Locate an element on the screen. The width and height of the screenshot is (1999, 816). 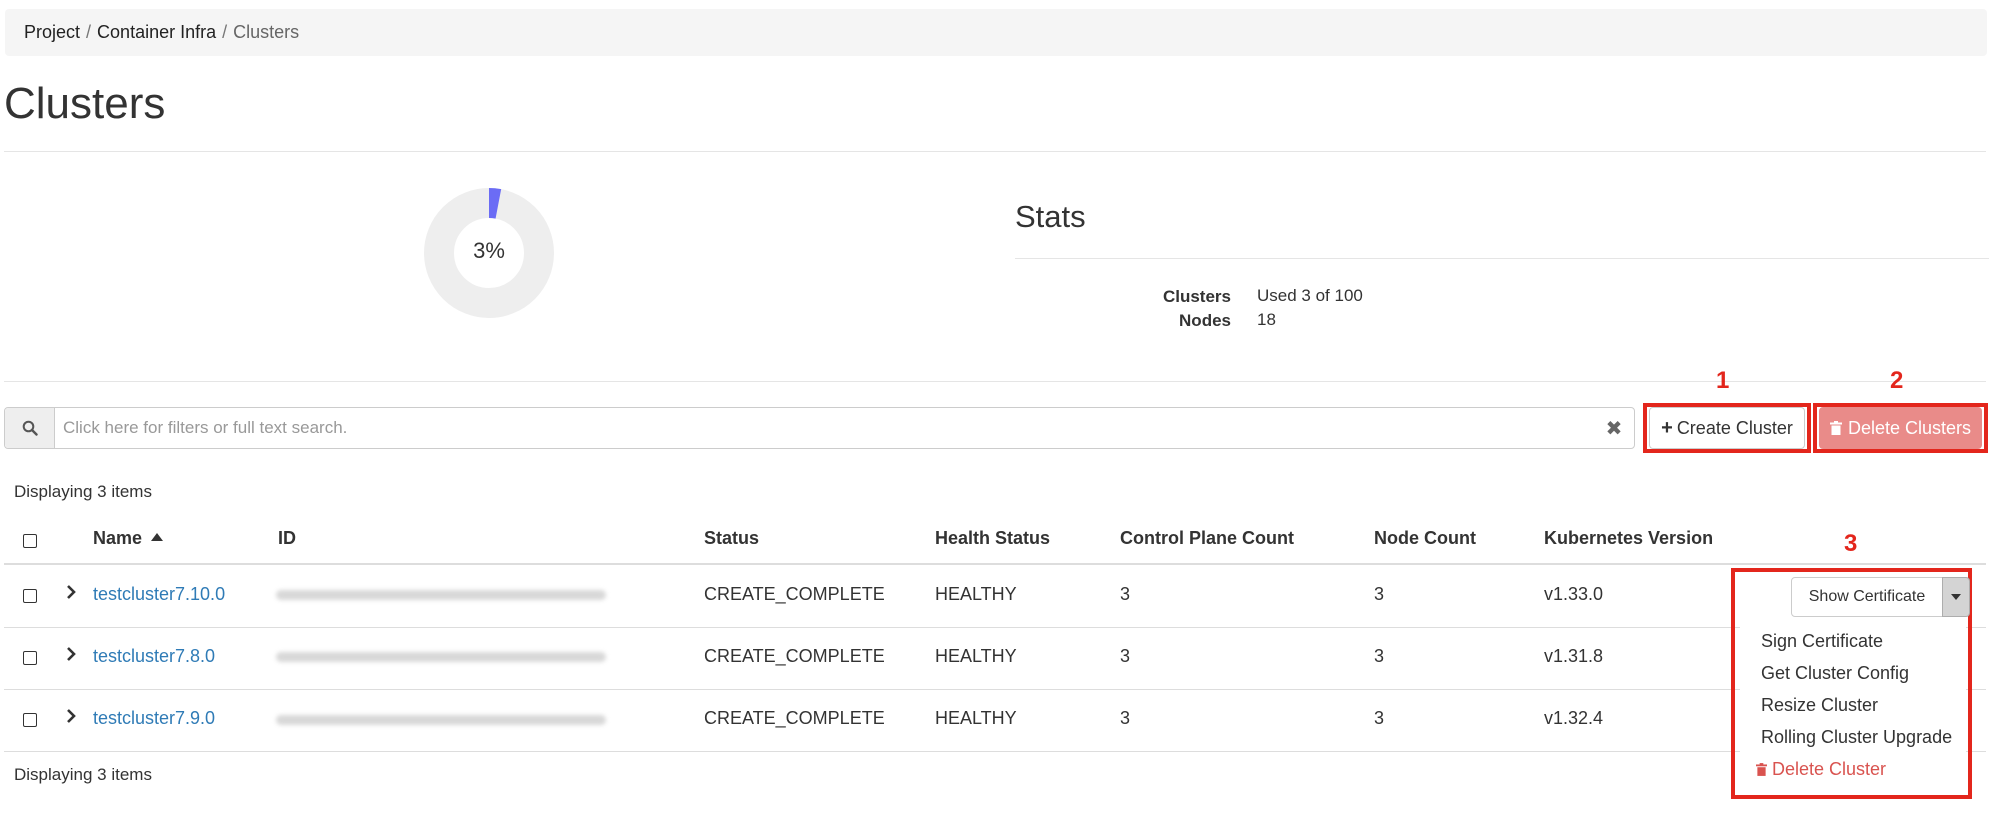
displaying-count-top: Displaying 3 items is located at coordinates (83, 491).